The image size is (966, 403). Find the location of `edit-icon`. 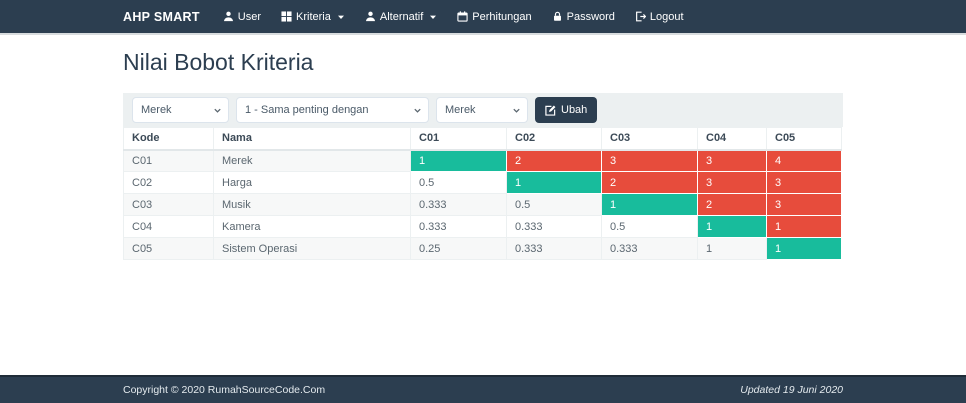

edit-icon is located at coordinates (550, 110).